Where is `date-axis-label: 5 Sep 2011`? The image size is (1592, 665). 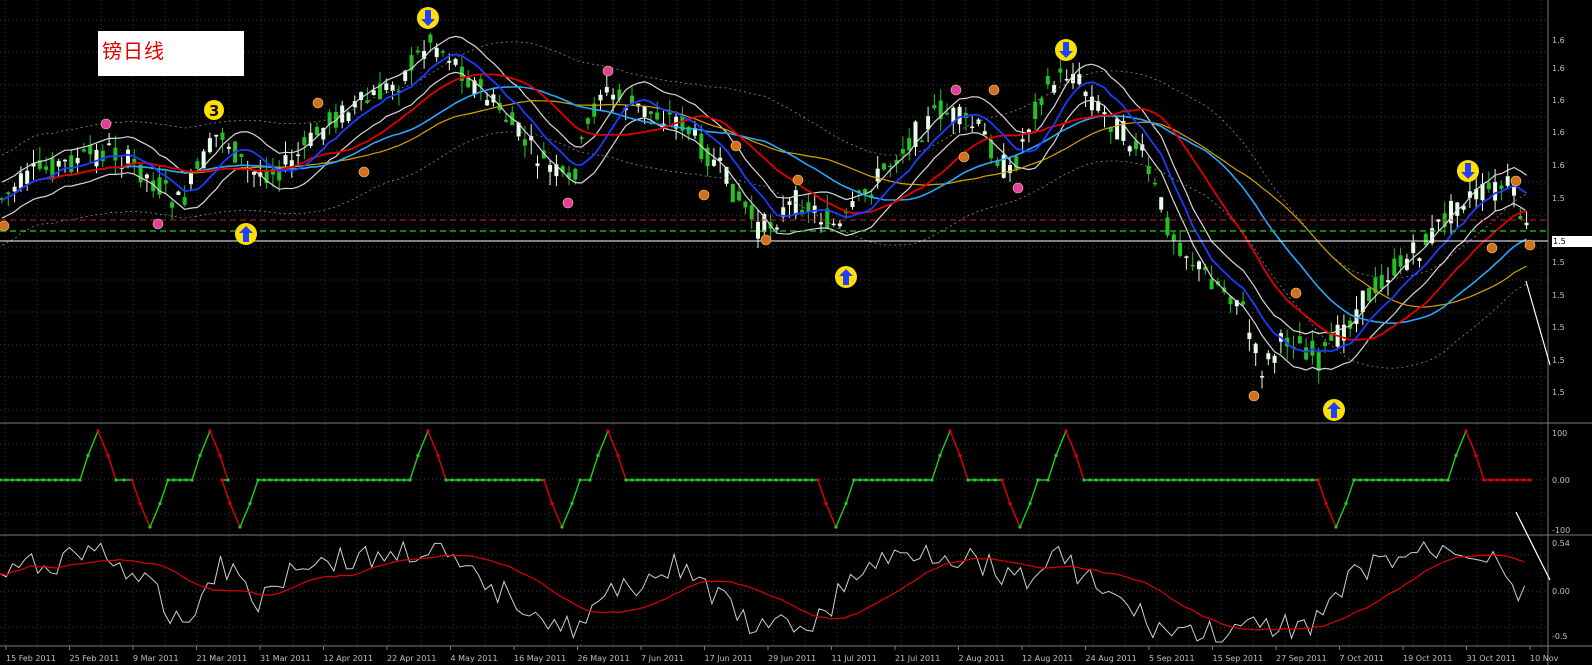
date-axis-label: 5 Sep 2011 is located at coordinates (1172, 658).